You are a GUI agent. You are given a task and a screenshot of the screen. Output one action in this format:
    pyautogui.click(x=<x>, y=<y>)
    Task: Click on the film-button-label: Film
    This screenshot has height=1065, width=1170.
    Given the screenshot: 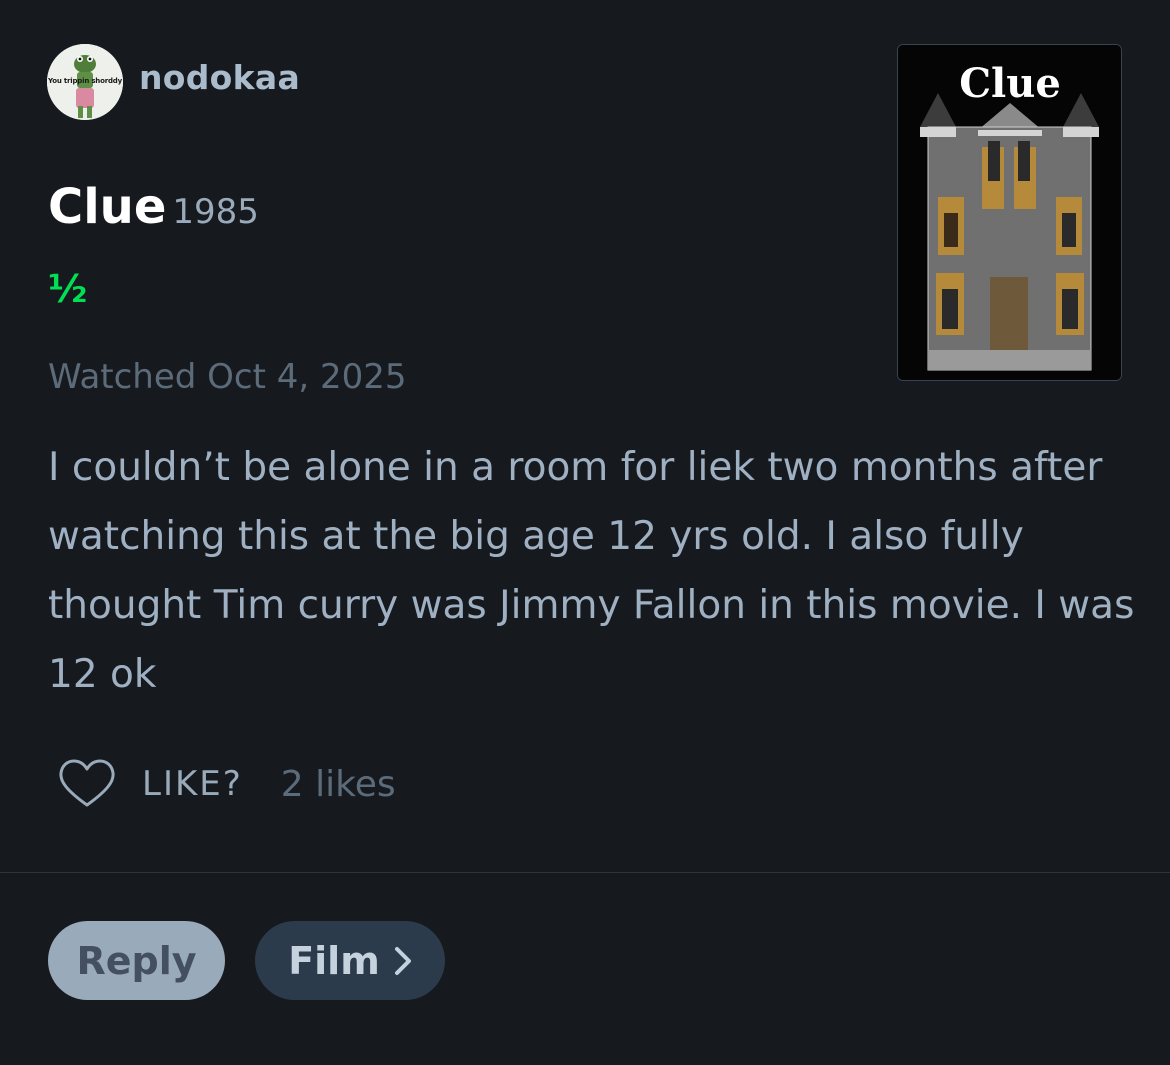 What is the action you would take?
    pyautogui.click(x=334, y=960)
    